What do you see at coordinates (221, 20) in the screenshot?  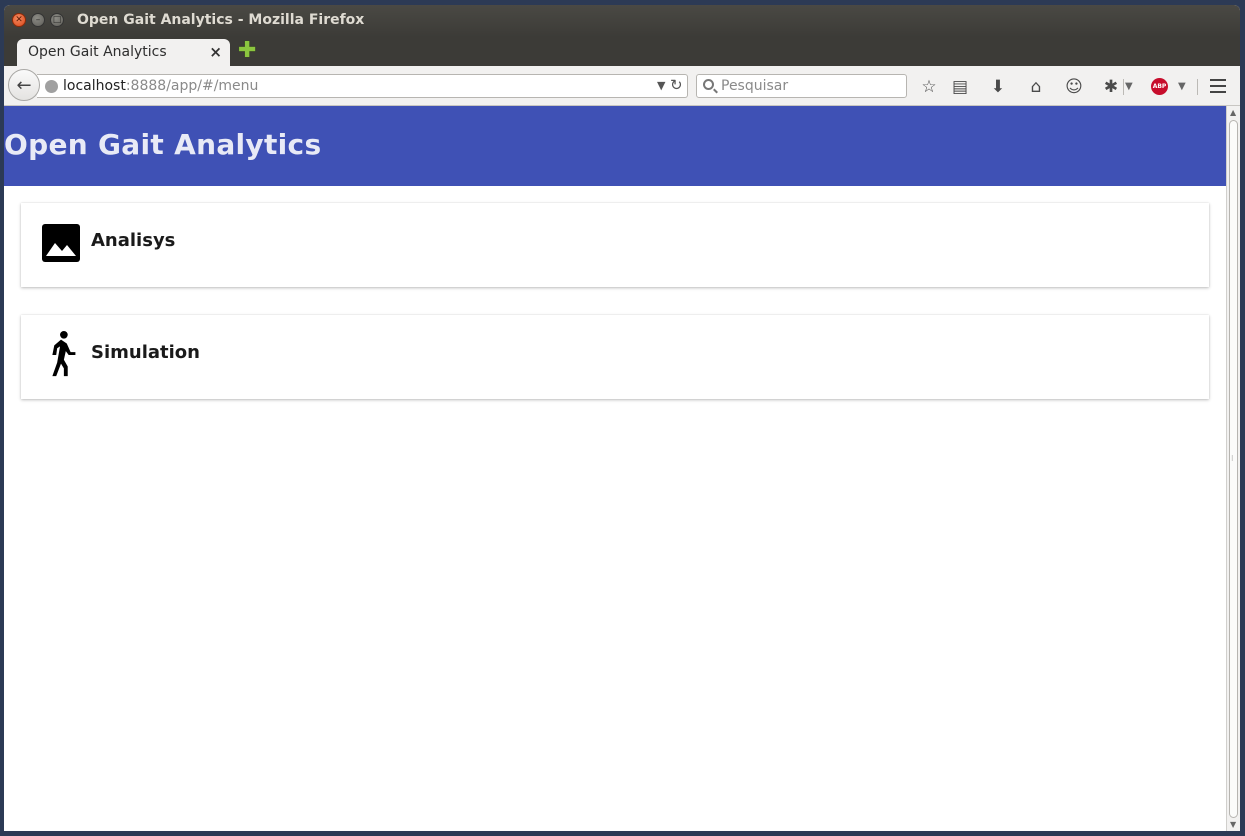 I see `window-title: Open Gait Analytics - Mozilla Firefox` at bounding box center [221, 20].